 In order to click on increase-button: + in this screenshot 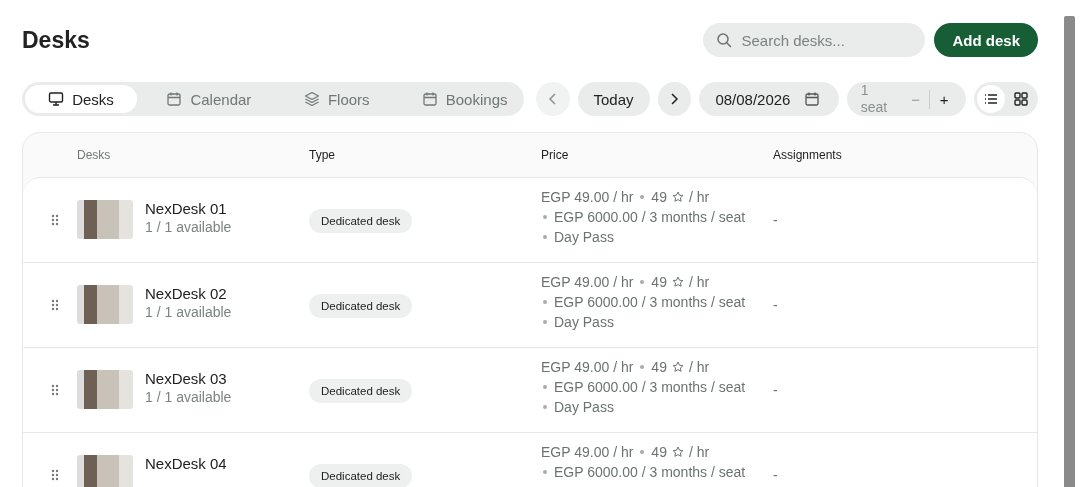, I will do `click(944, 99)`.